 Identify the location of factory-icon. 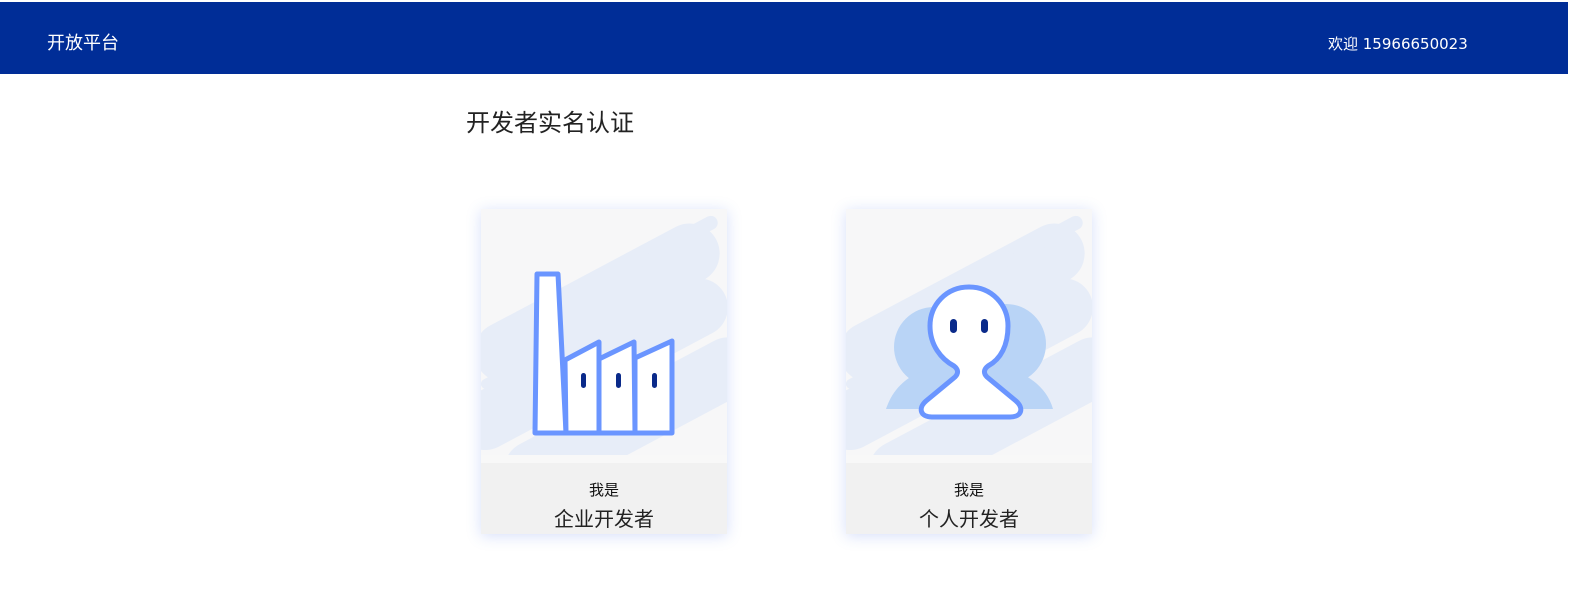
(604, 335).